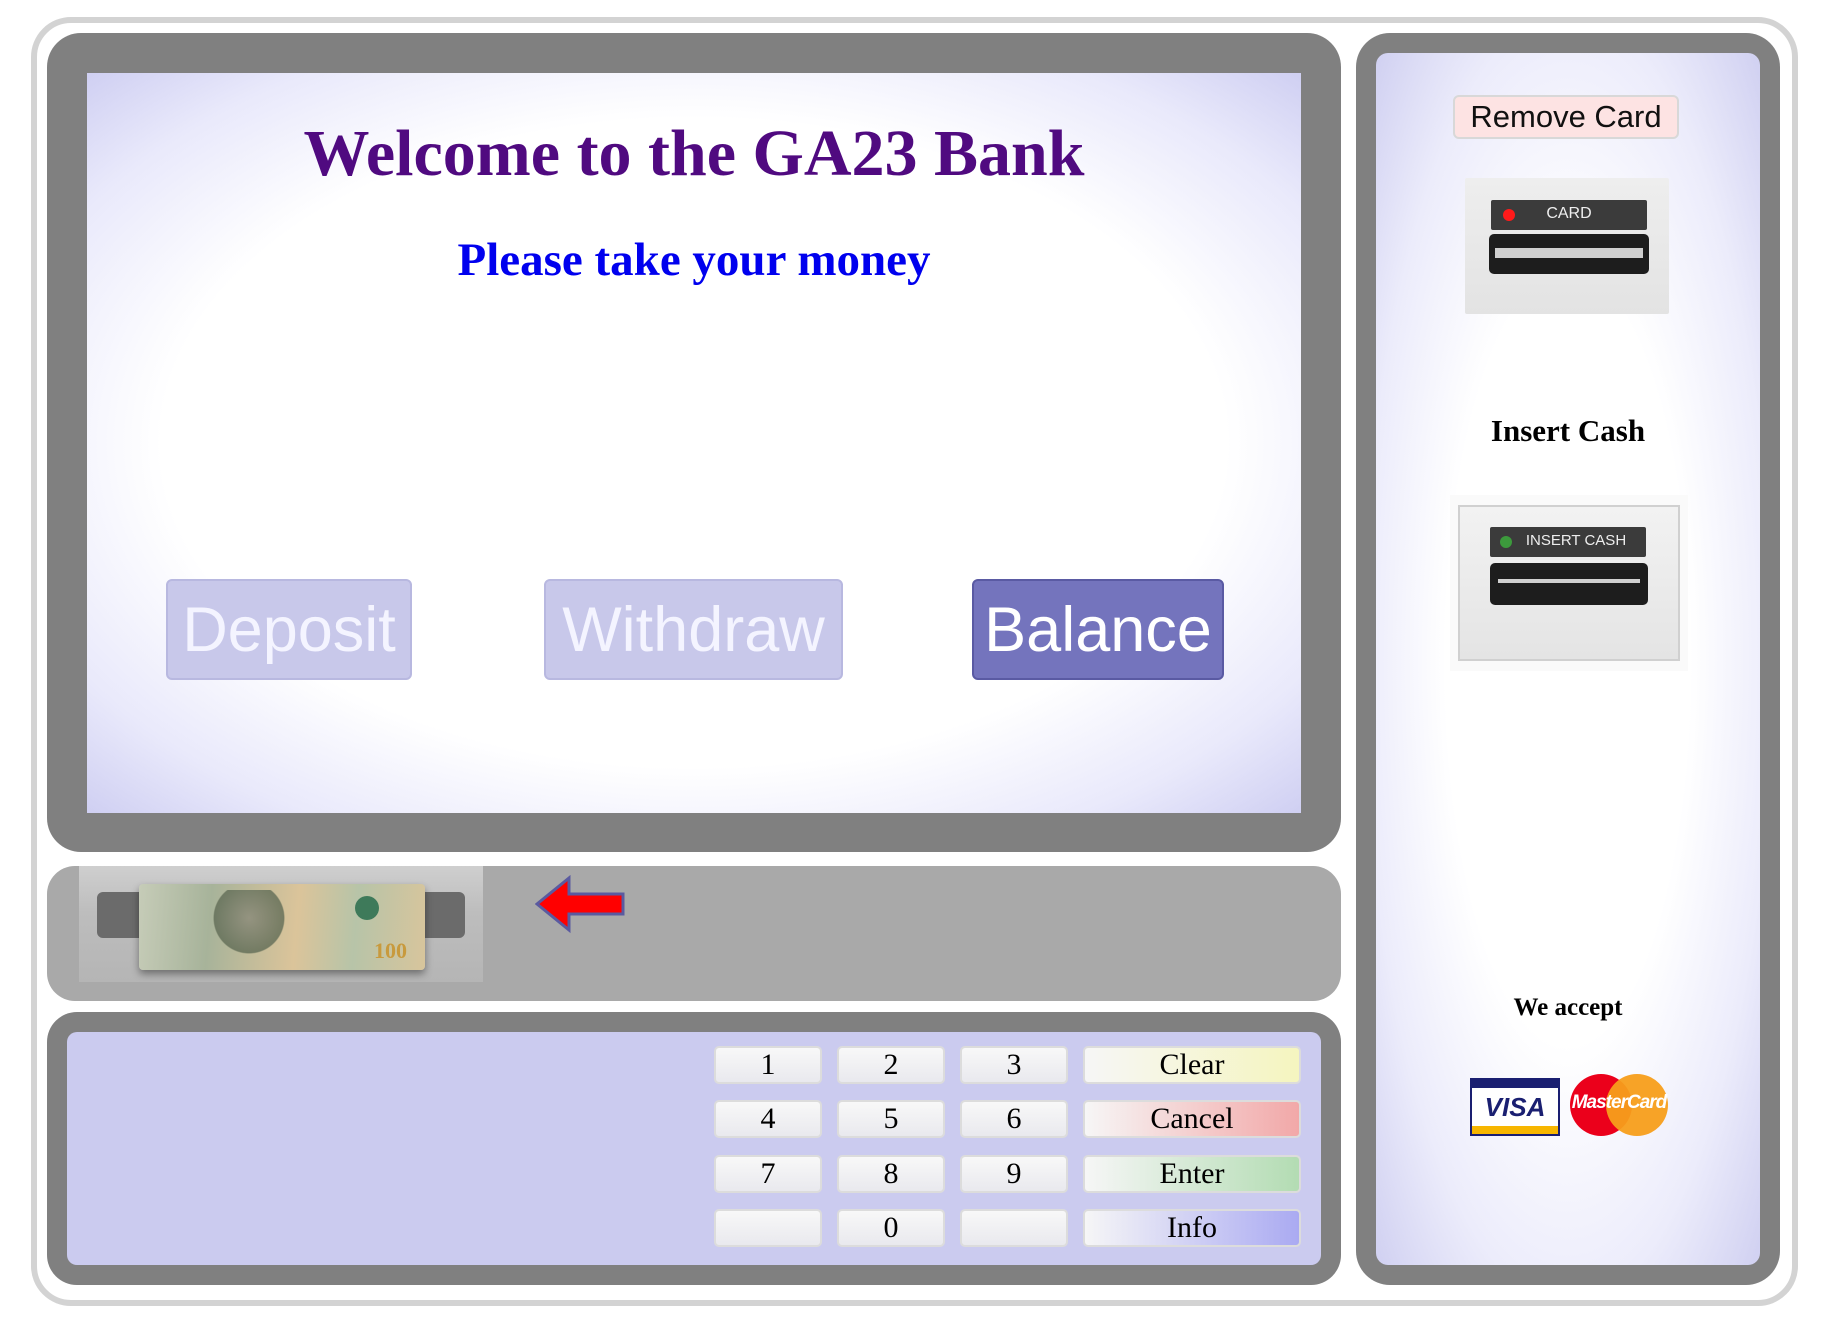 This screenshot has width=1822, height=1332. What do you see at coordinates (1619, 1102) in the screenshot?
I see `mastercard-logo-text: MasterCard` at bounding box center [1619, 1102].